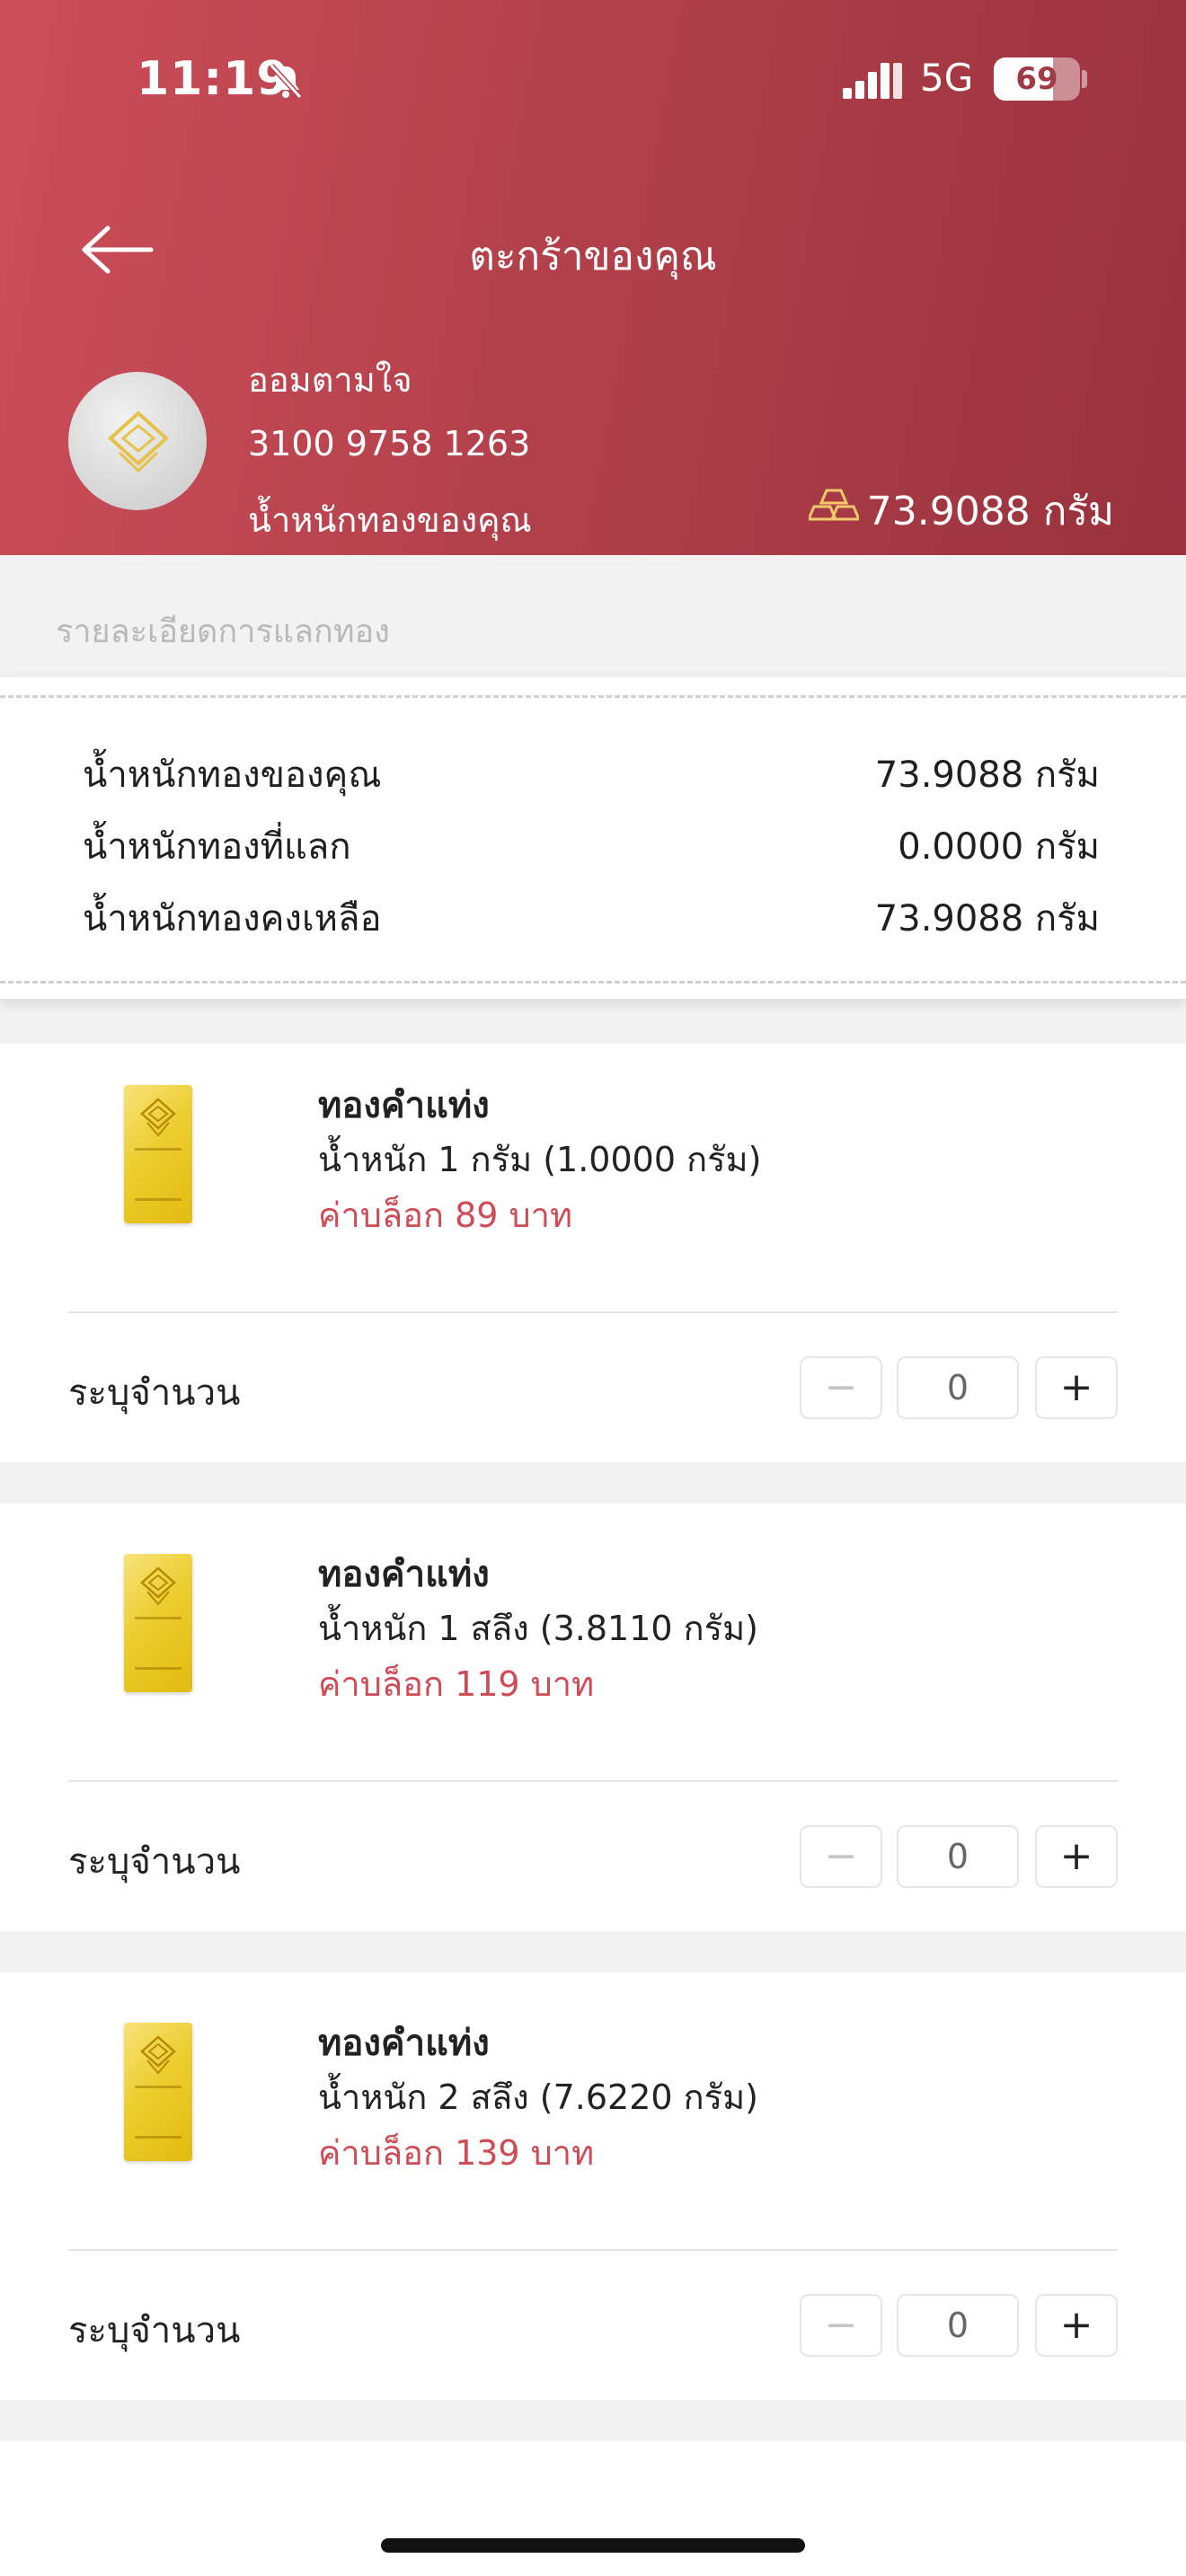 Image resolution: width=1186 pixels, height=2576 pixels. Describe the element at coordinates (232, 919) in the screenshot. I see `summary-label: น้ำหนักทองคงเหลือ` at that location.